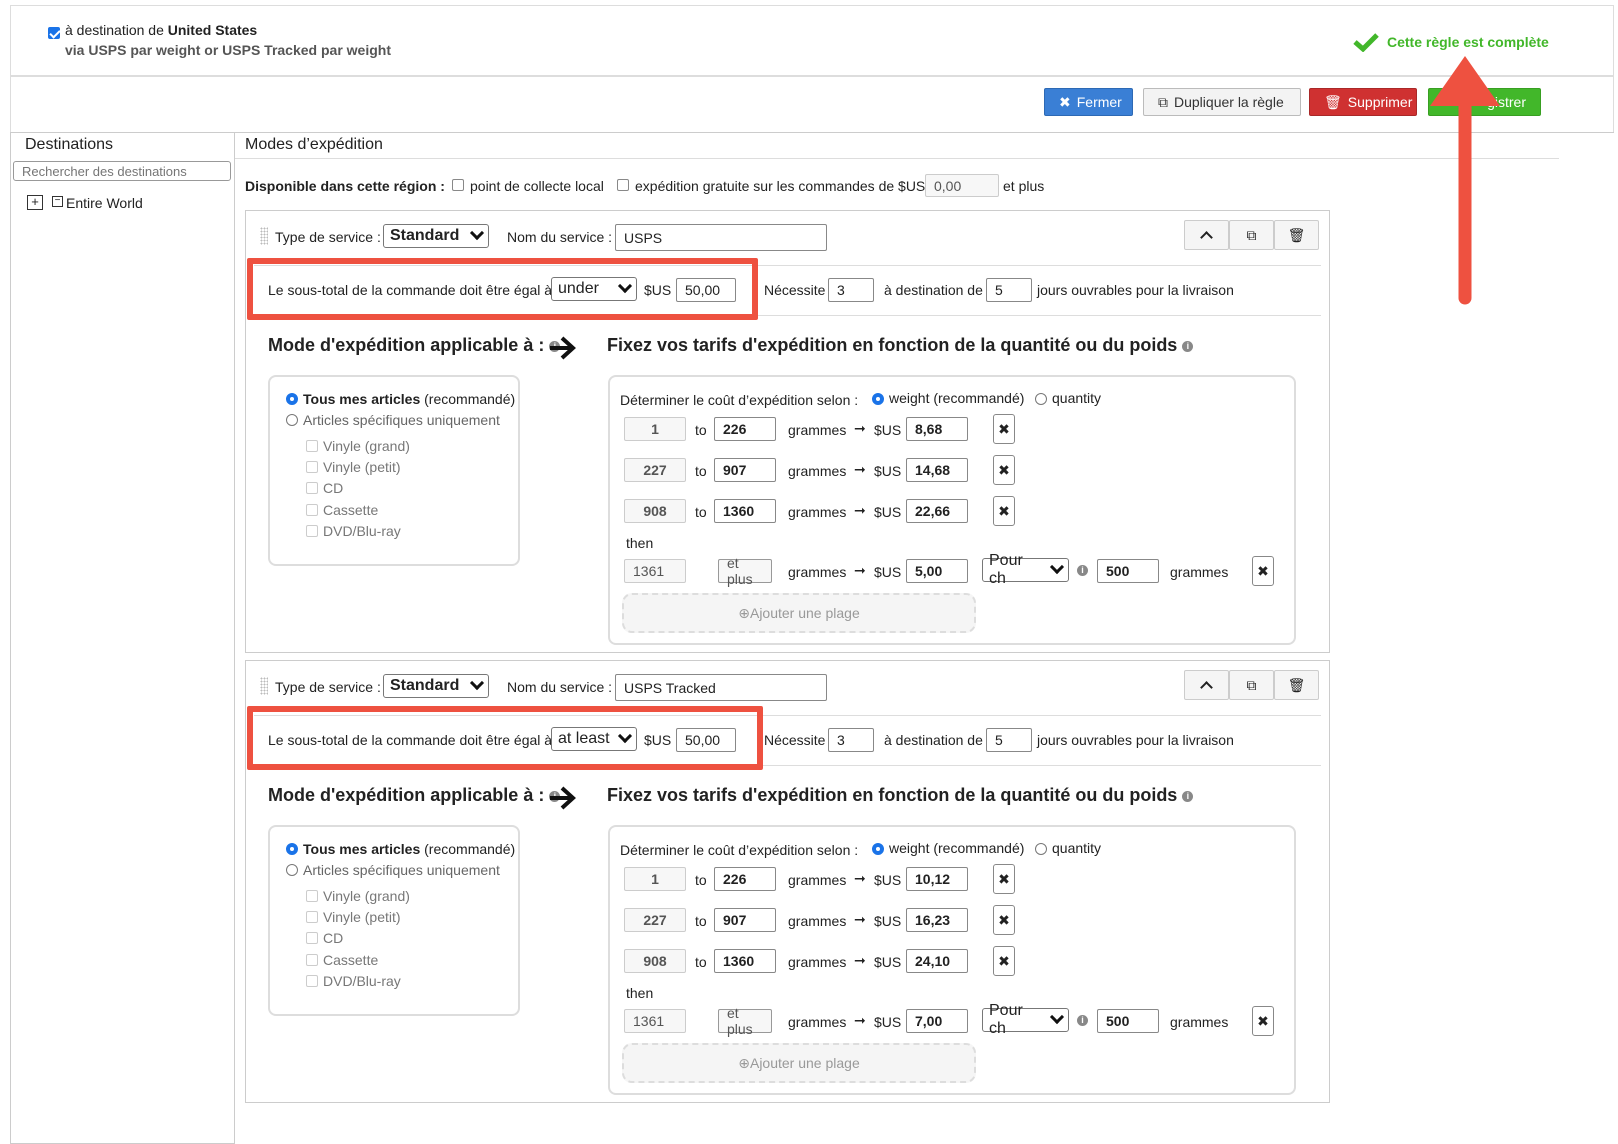 This screenshot has width=1618, height=1144. What do you see at coordinates (623, 185) in the screenshot?
I see `free-shipping-checkbox` at bounding box center [623, 185].